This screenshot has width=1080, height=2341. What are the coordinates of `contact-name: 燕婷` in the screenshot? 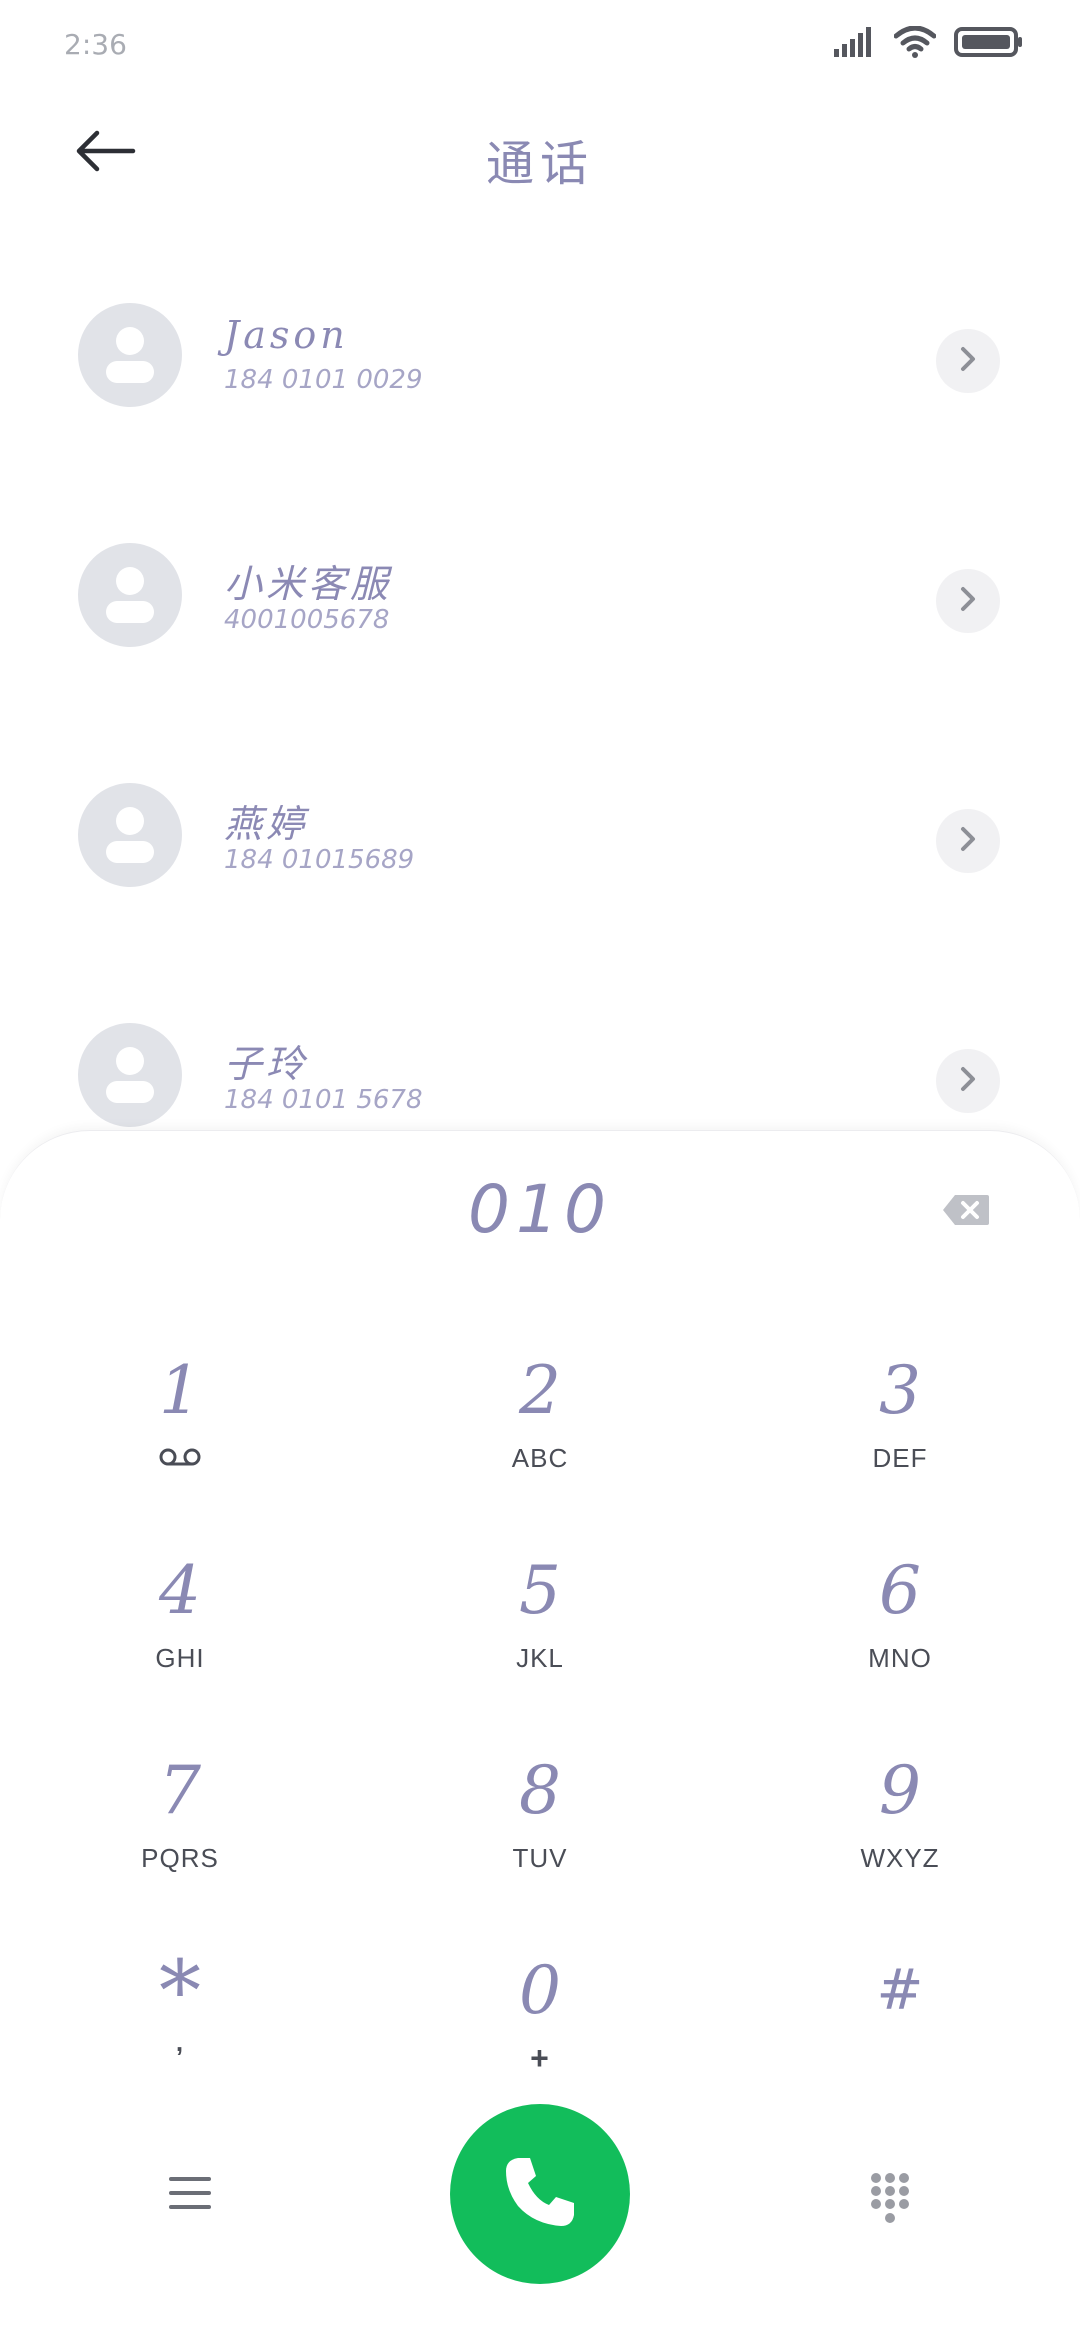 It's located at (266, 824).